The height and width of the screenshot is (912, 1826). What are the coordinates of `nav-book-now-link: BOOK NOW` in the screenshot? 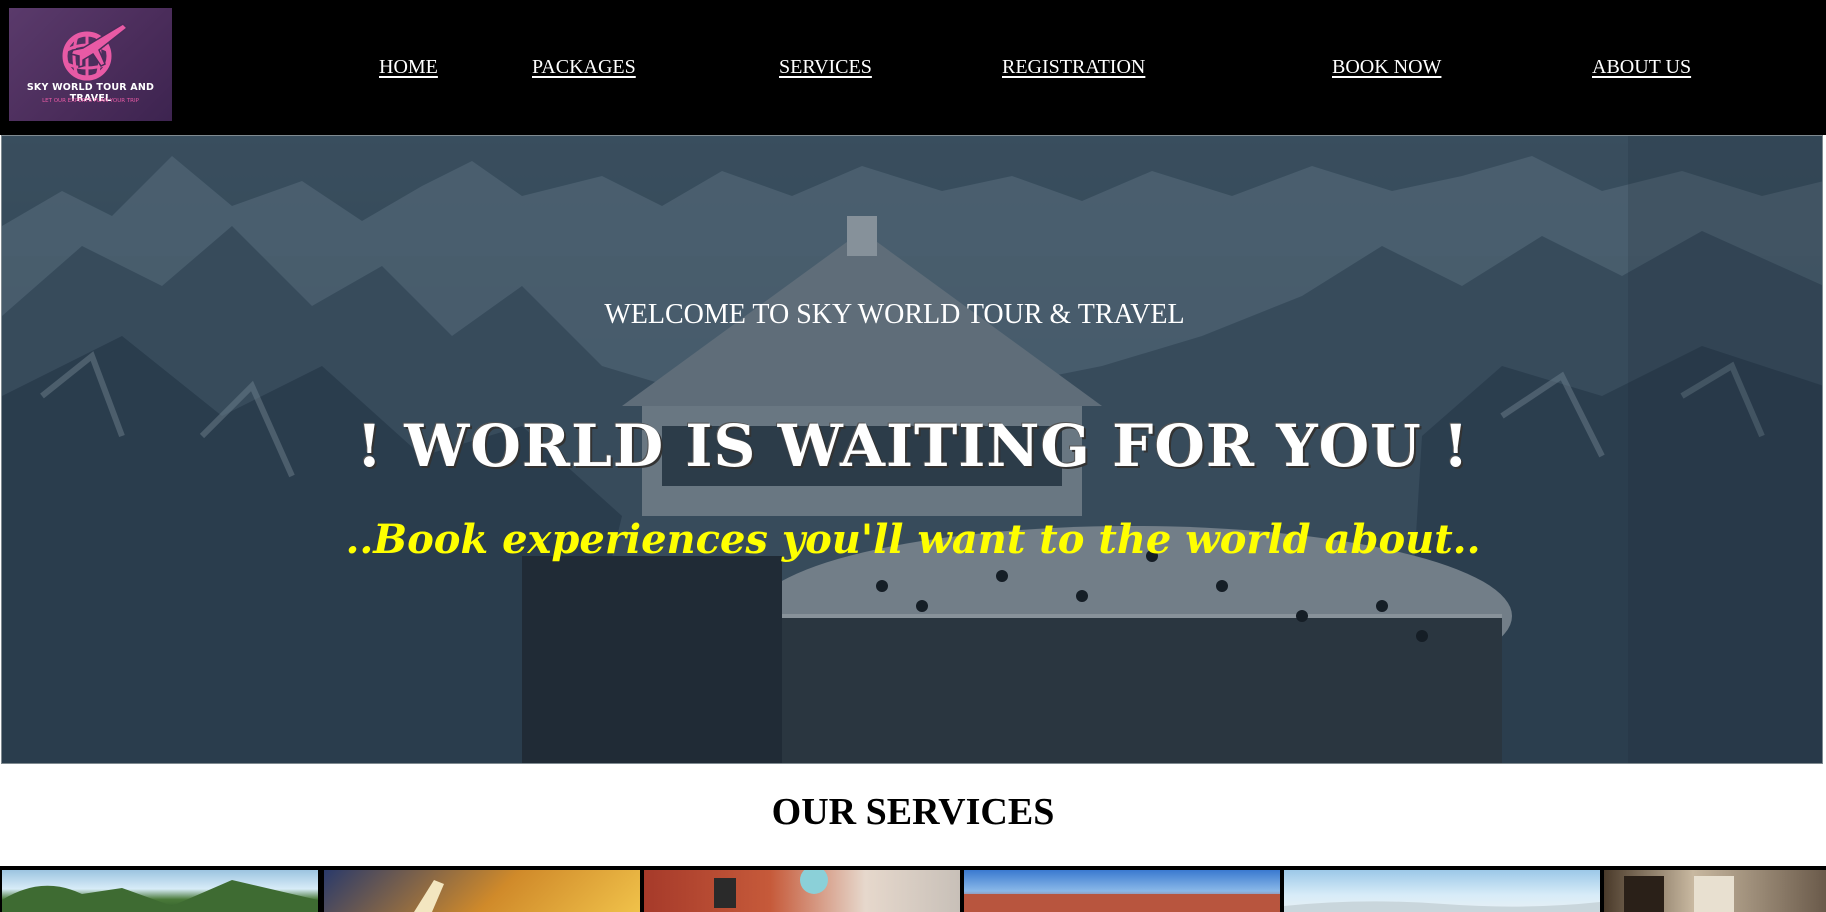 It's located at (1386, 67).